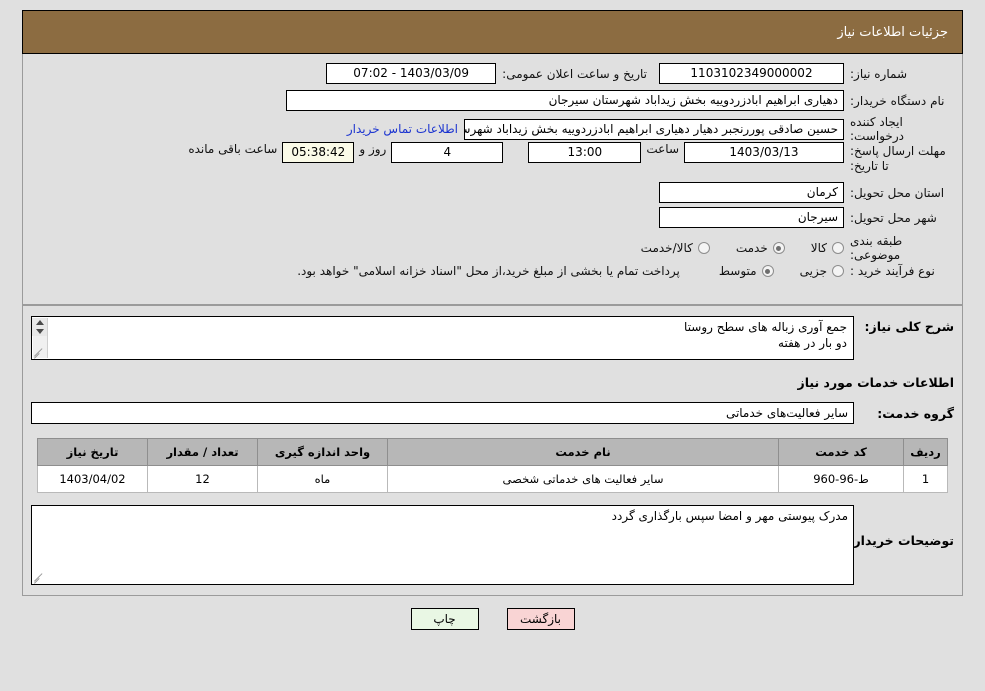 The height and width of the screenshot is (691, 985). I want to click on service-group-label: گروه خدمت:, so click(915, 413).